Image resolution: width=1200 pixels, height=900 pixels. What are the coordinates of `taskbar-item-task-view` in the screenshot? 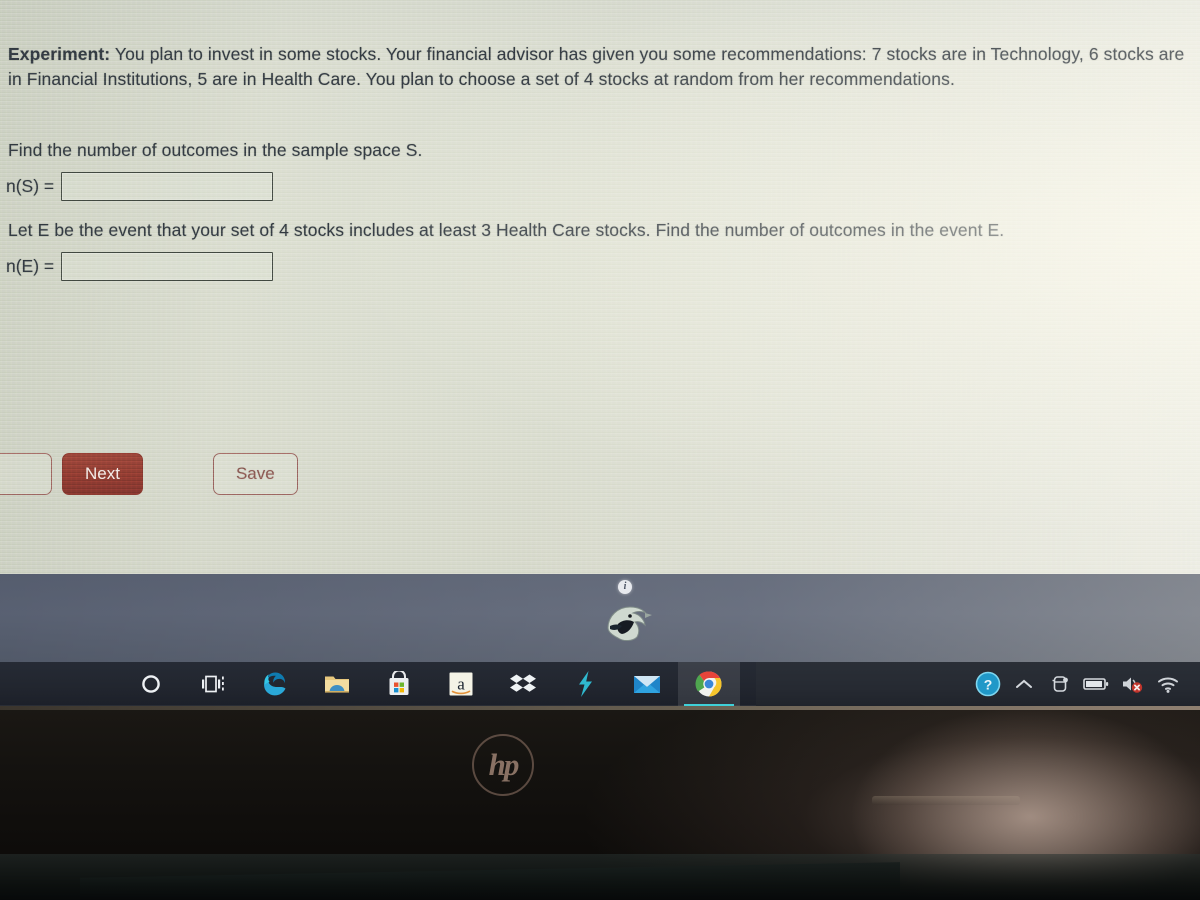 It's located at (213, 684).